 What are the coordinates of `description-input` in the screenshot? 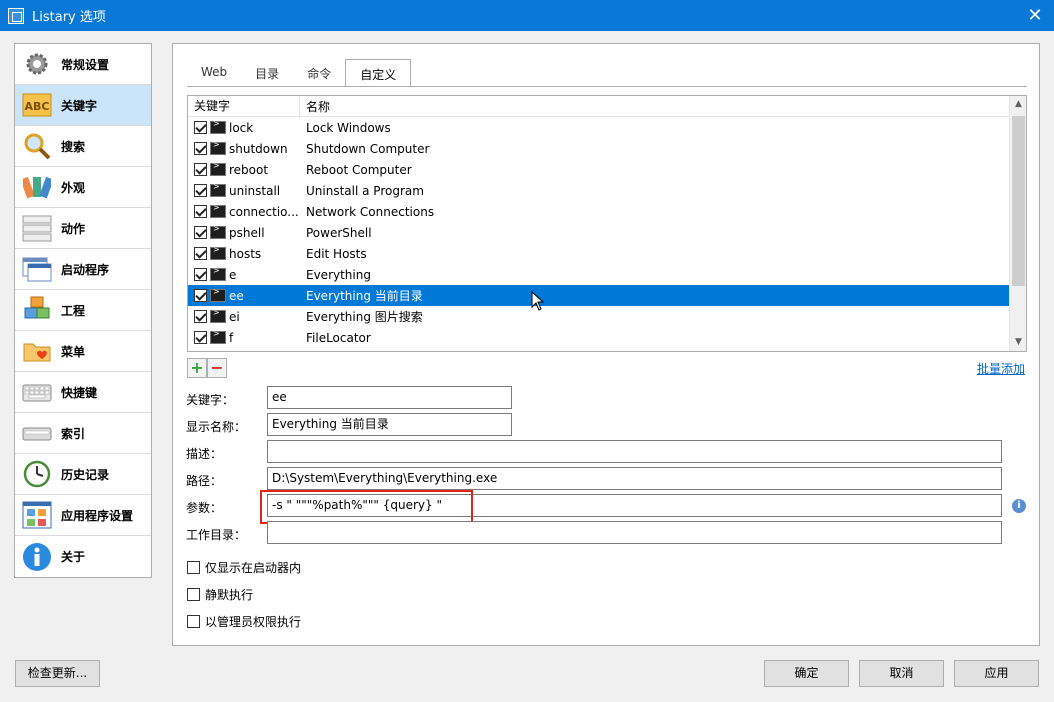 It's located at (634, 451).